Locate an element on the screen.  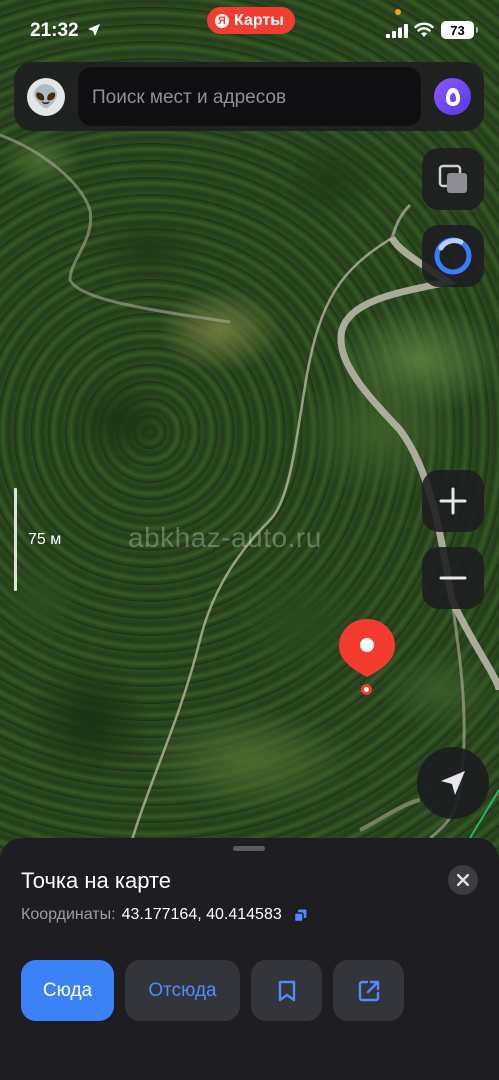
search-input: Поиск мест и адресов is located at coordinates (249, 96).